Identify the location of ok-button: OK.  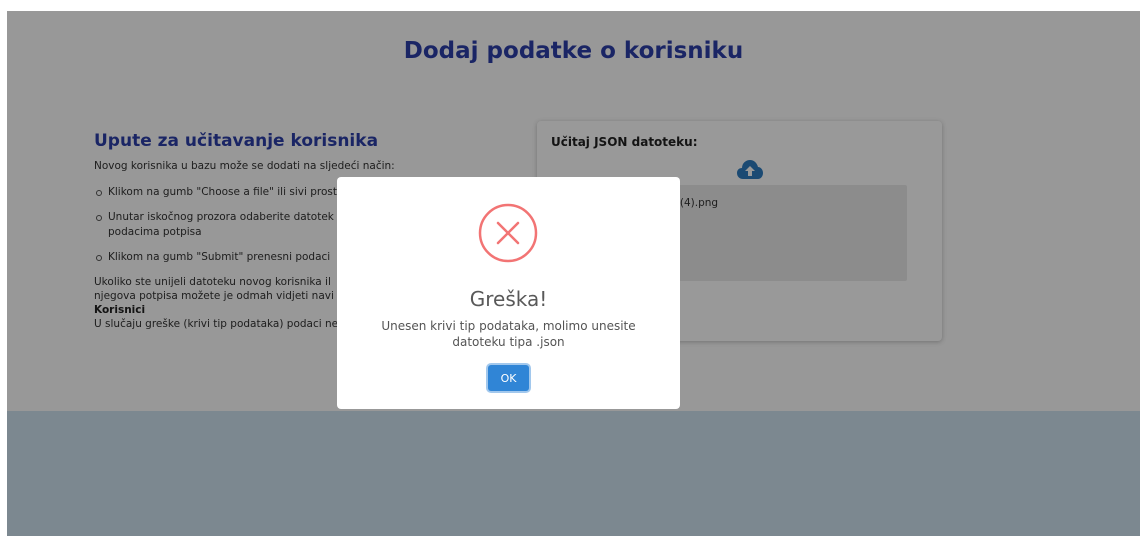
(508, 378).